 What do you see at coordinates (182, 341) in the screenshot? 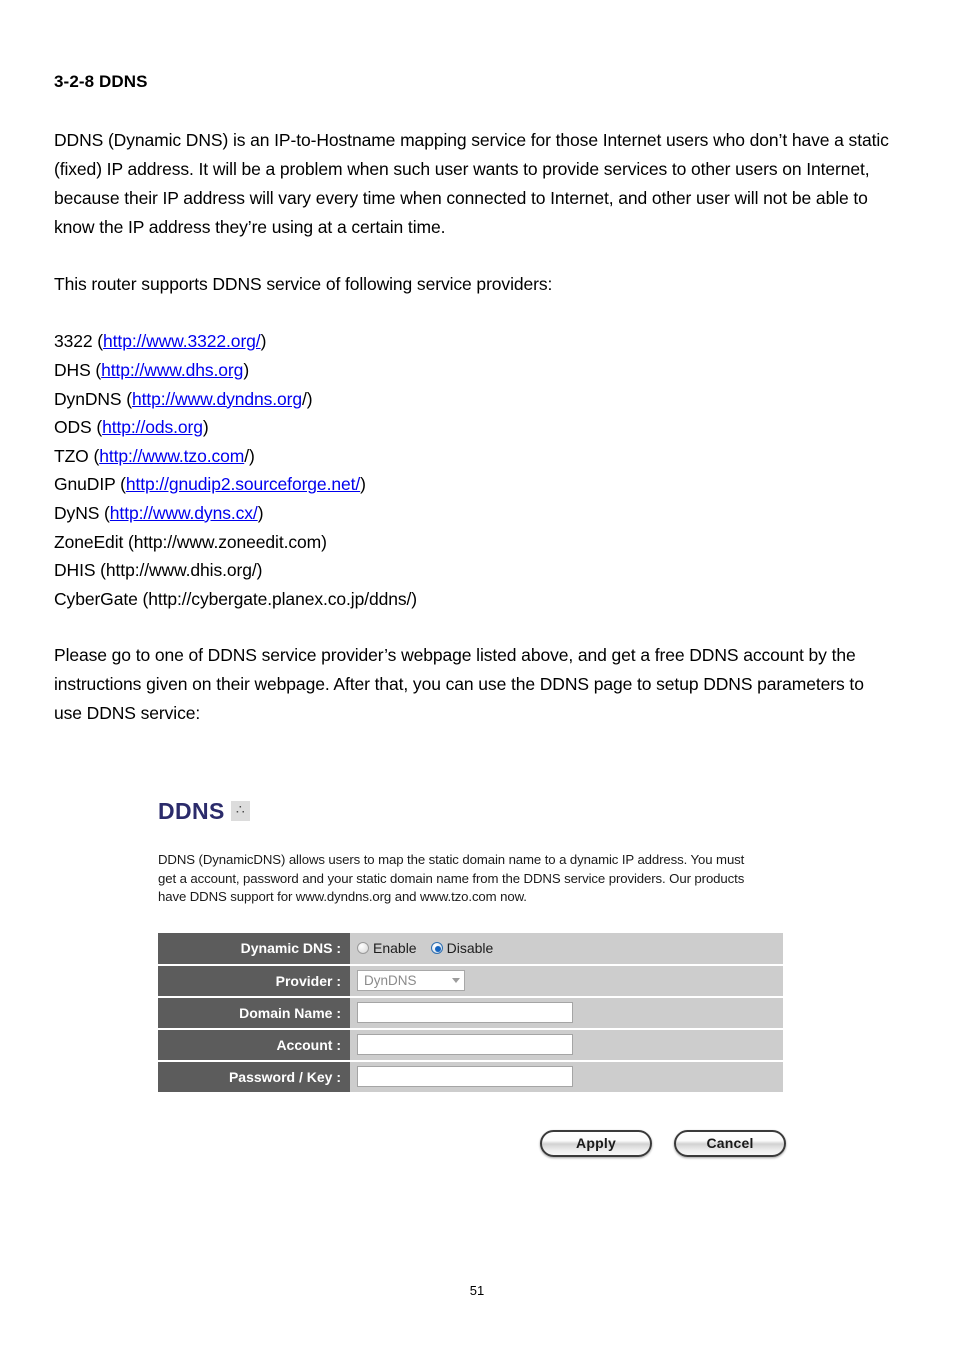
I see `provider-url: http://www.3322.org/` at bounding box center [182, 341].